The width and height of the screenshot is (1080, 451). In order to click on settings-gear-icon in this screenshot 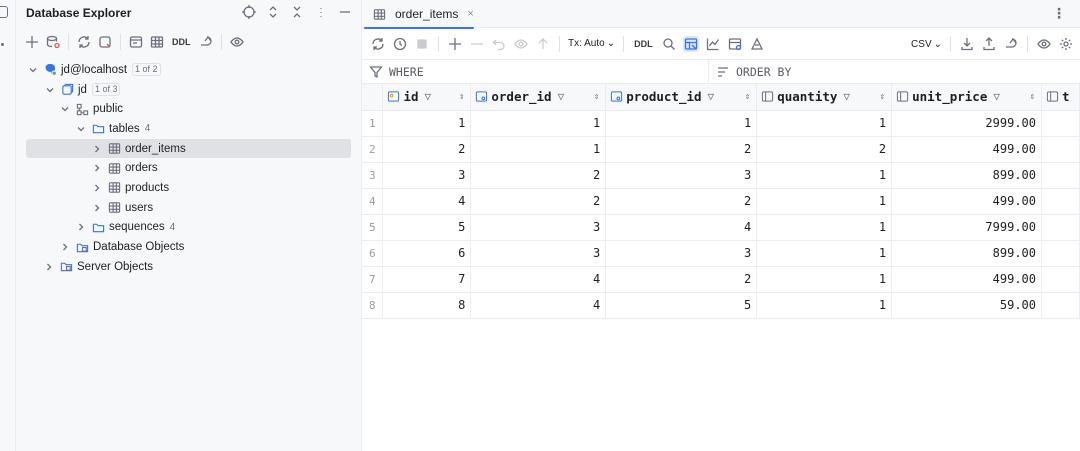, I will do `click(1066, 44)`.